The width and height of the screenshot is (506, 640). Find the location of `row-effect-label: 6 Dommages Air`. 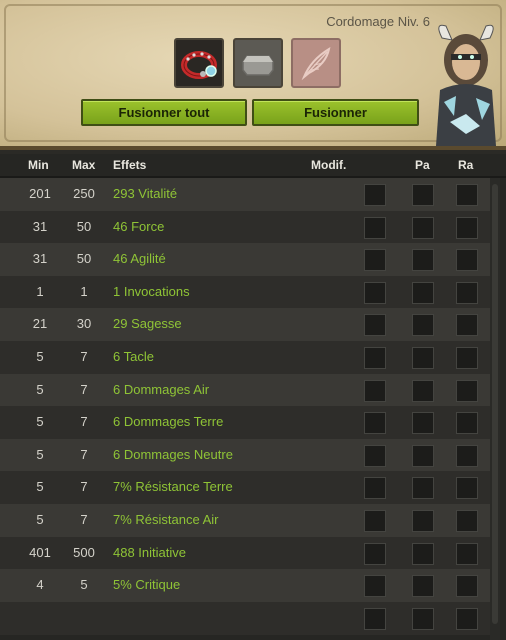

row-effect-label: 6 Dommages Air is located at coordinates (161, 389).